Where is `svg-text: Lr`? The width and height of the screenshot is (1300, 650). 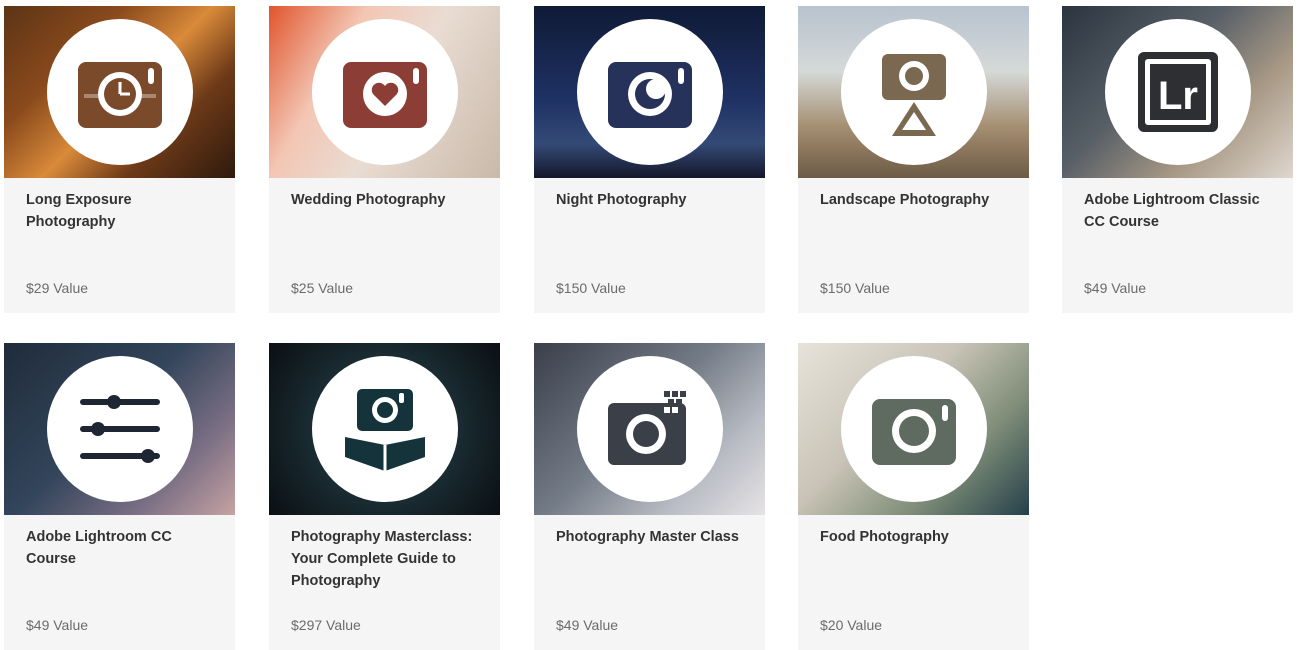 svg-text: Lr is located at coordinates (1178, 96).